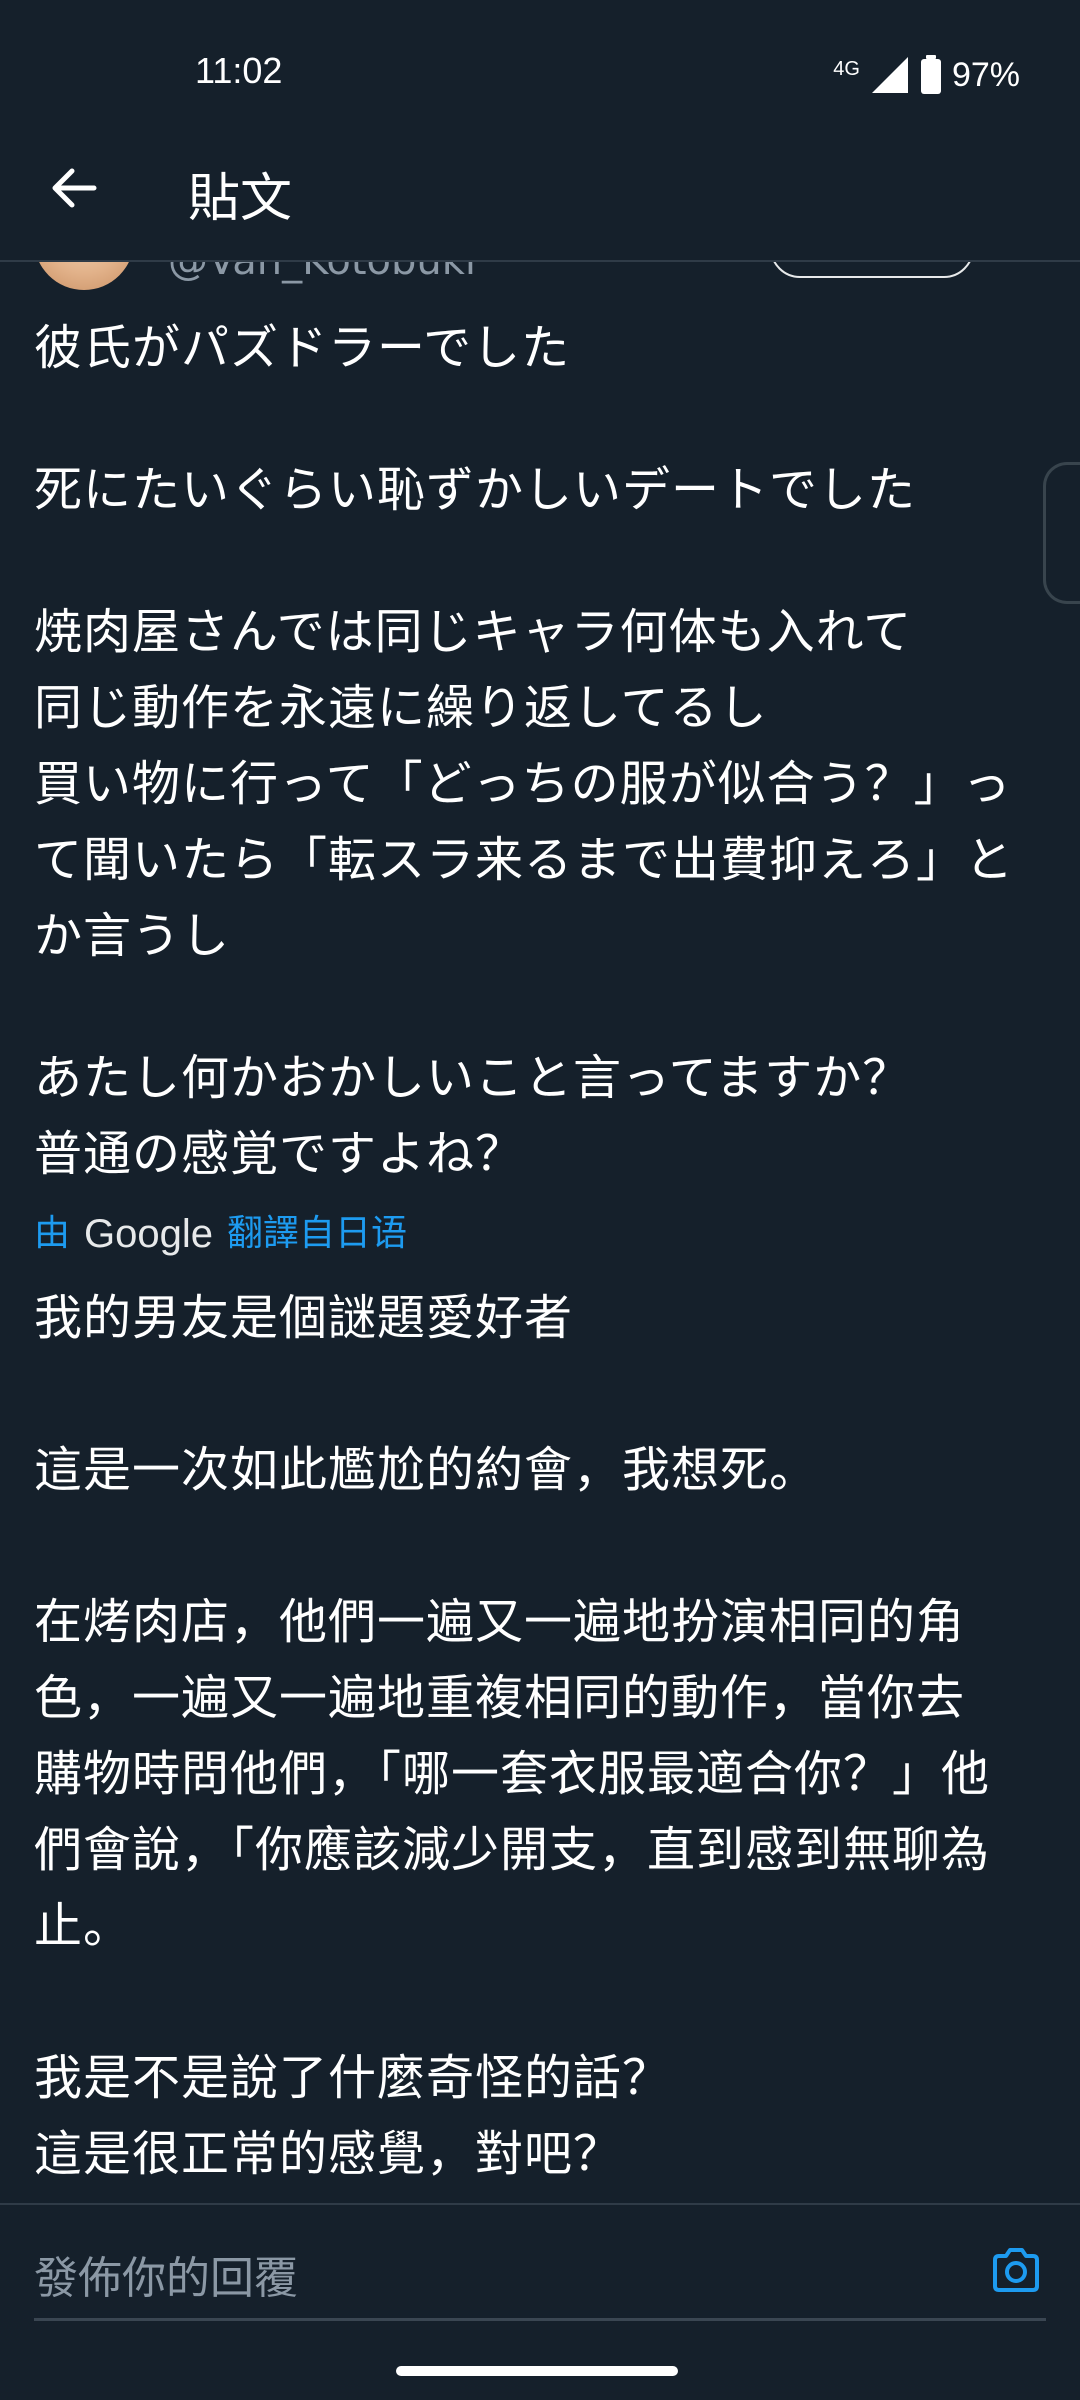 The image size is (1080, 2400). I want to click on original-paragraph: 彼氏がパズドラーでした, so click(302, 348).